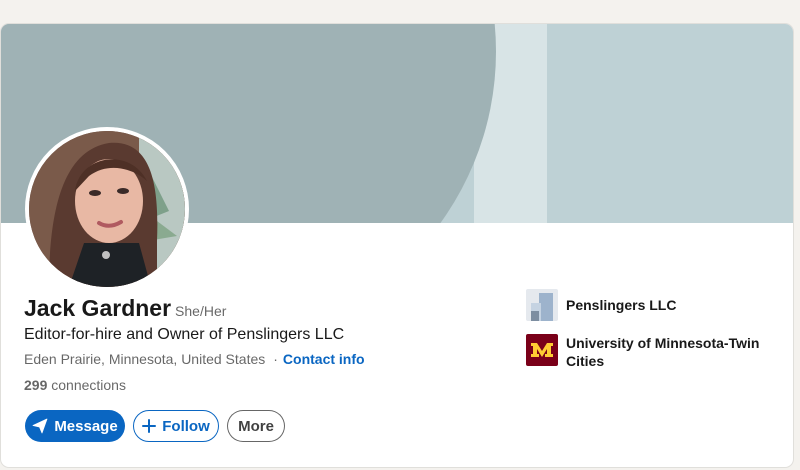 The width and height of the screenshot is (800, 470). I want to click on more-label: More, so click(256, 426).